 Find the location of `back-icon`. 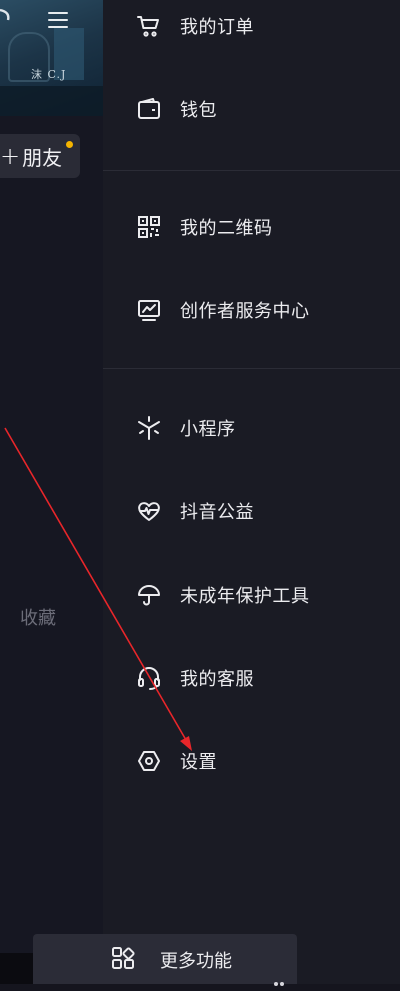

back-icon is located at coordinates (6, 18).